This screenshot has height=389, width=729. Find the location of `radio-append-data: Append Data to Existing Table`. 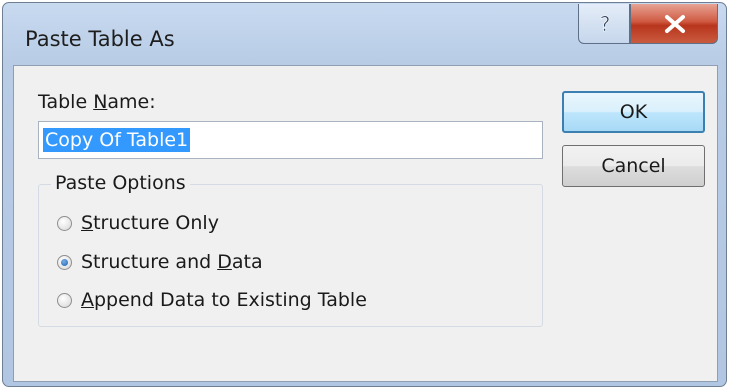

radio-append-data: Append Data to Existing Table is located at coordinates (212, 300).